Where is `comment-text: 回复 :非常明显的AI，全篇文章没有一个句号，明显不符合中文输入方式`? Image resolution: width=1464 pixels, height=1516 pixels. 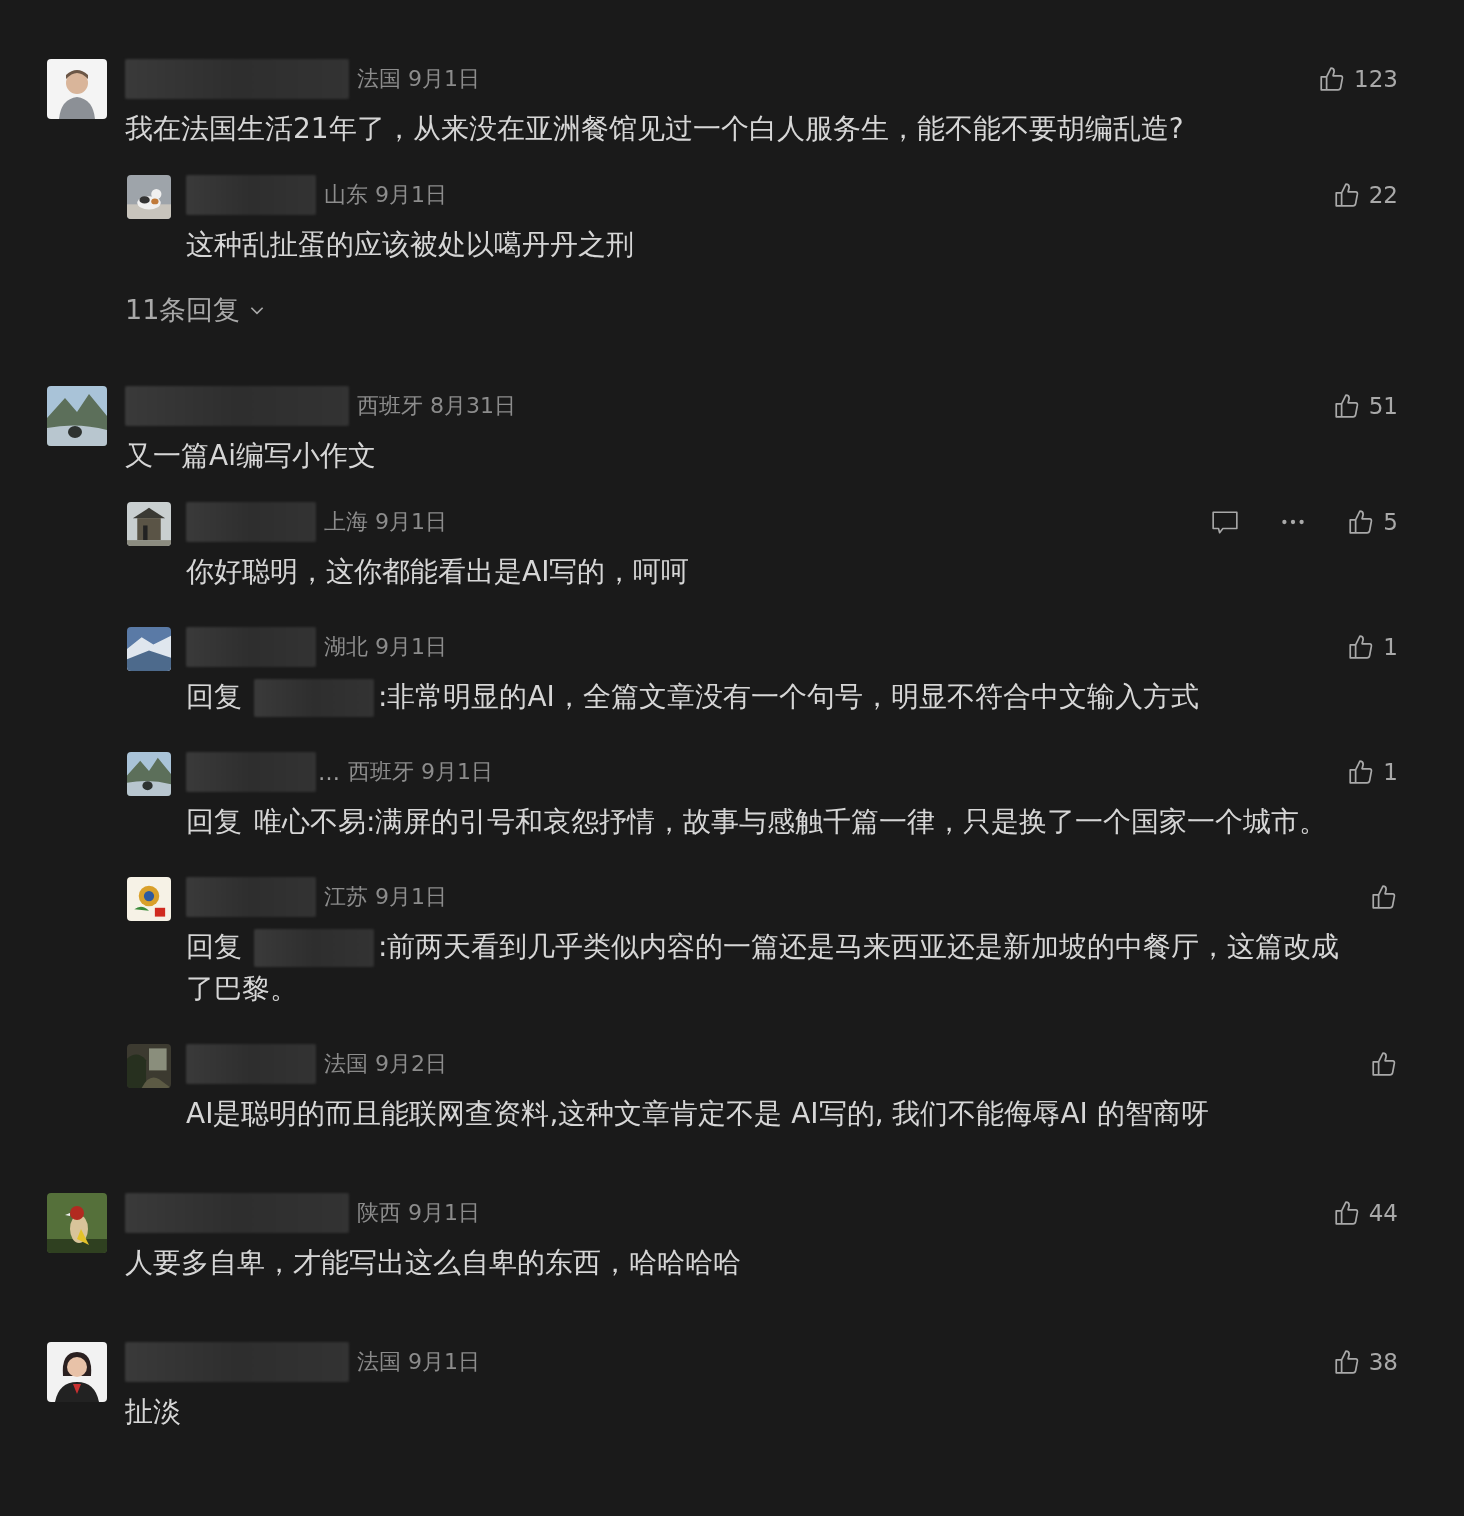
comment-text: 回复 :非常明显的AI，全篇文章没有一个句号，明显不符合中文输入方式 is located at coordinates (792, 697).